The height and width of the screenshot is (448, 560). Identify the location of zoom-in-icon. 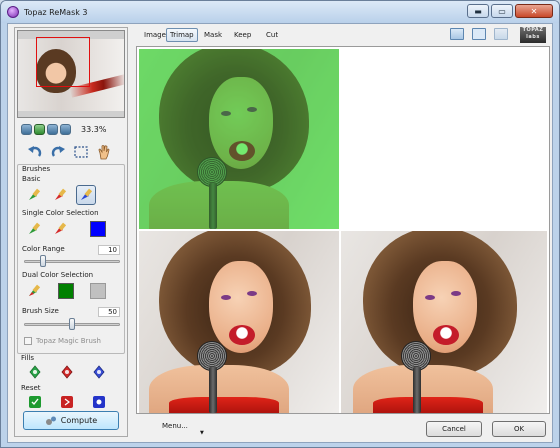
(39, 129).